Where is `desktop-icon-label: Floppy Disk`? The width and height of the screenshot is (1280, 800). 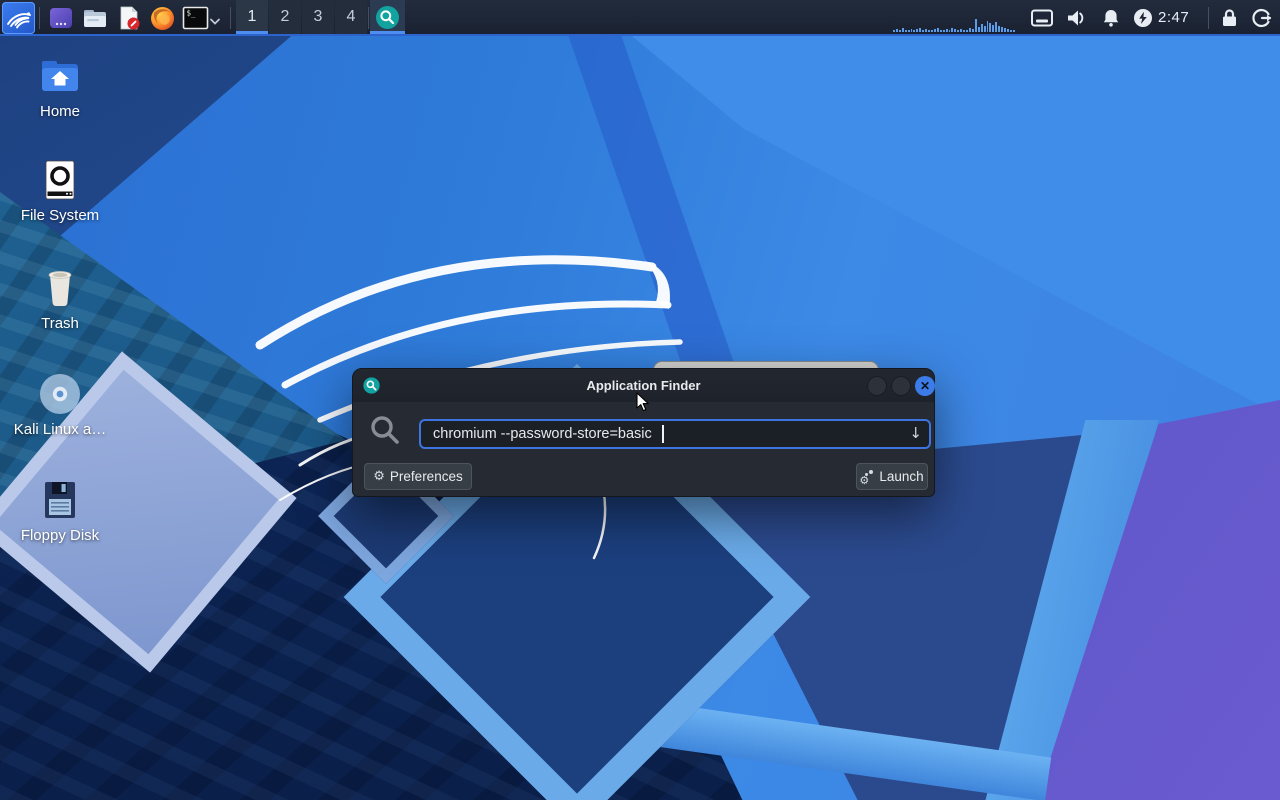 desktop-icon-label: Floppy Disk is located at coordinates (60, 535).